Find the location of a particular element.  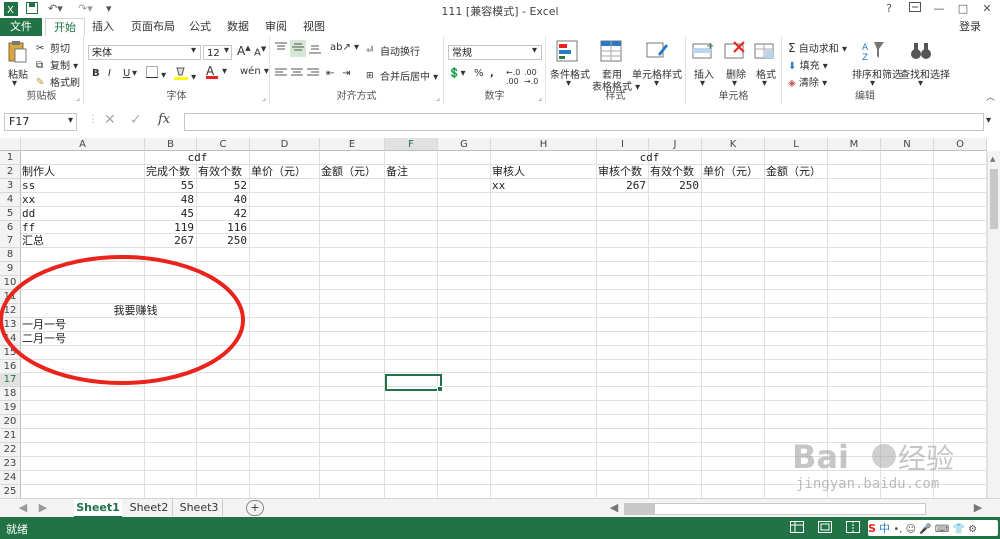

hscroll-left-icon: ◀ is located at coordinates (614, 507).